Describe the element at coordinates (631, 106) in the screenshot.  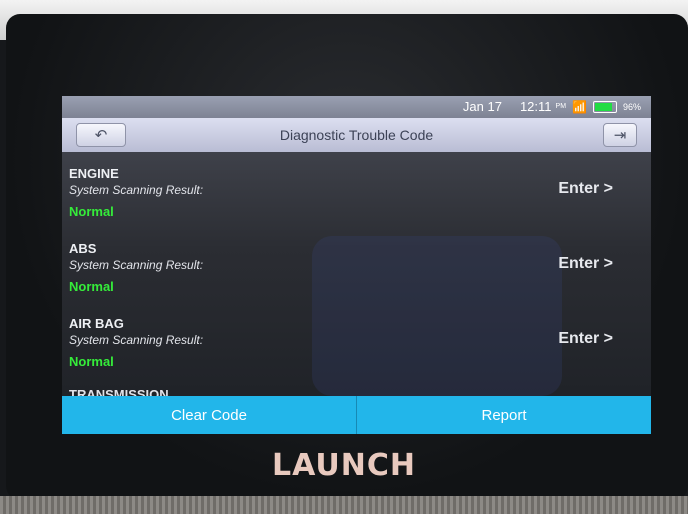
I see `battery-percent: 96%` at that location.